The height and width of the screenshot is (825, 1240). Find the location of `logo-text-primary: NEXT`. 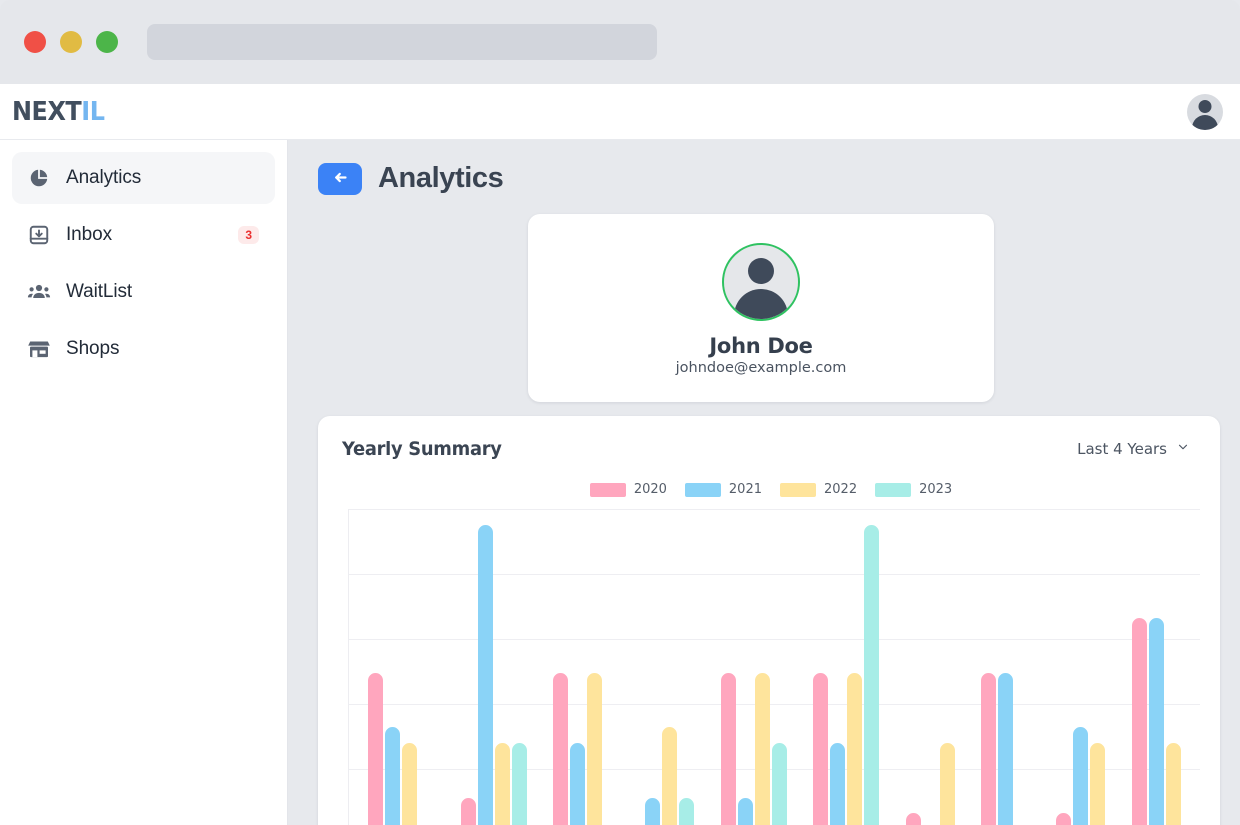

logo-text-primary: NEXT is located at coordinates (47, 111).